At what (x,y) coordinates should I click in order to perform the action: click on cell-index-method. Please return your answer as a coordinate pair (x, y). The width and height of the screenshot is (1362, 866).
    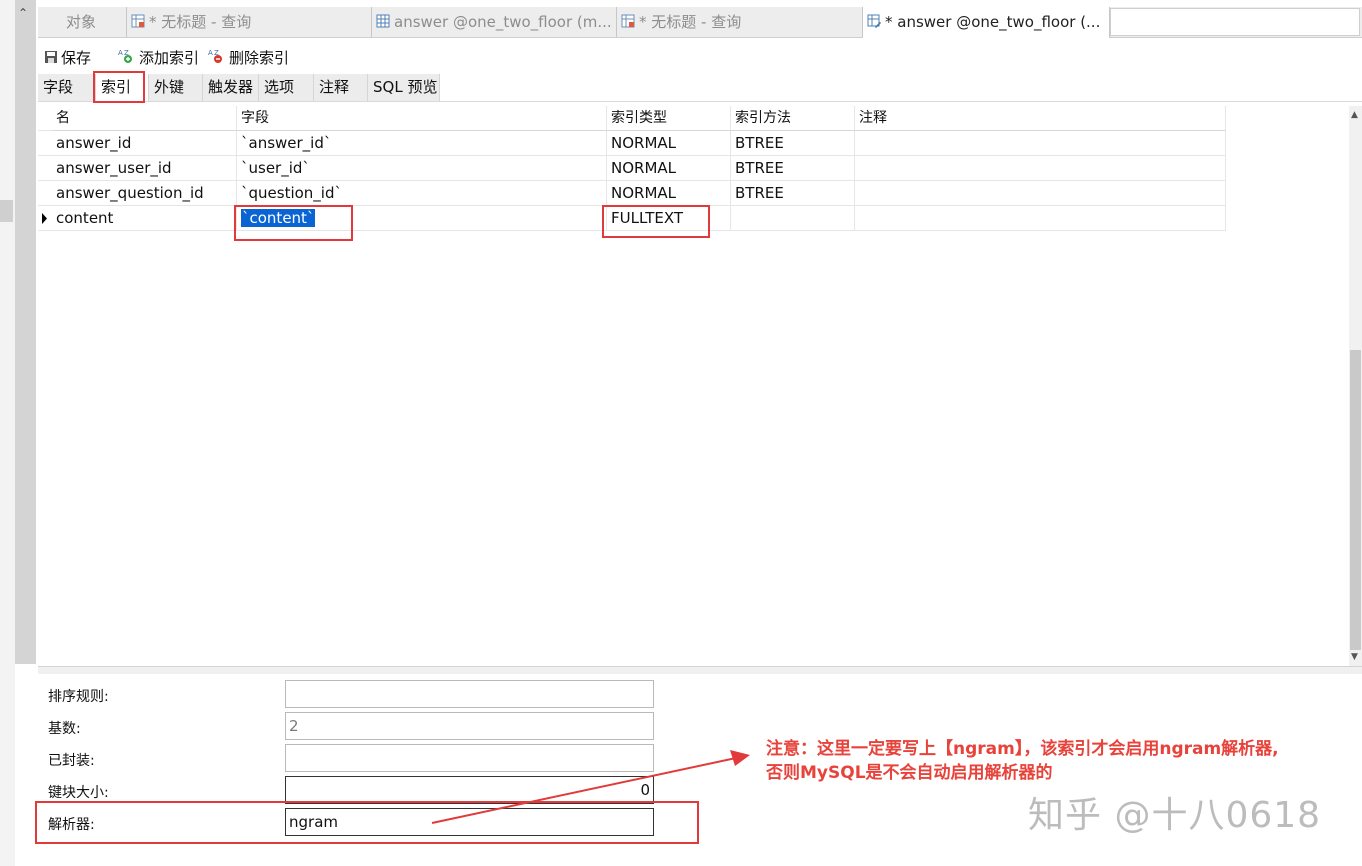
    Looking at the image, I should click on (793, 218).